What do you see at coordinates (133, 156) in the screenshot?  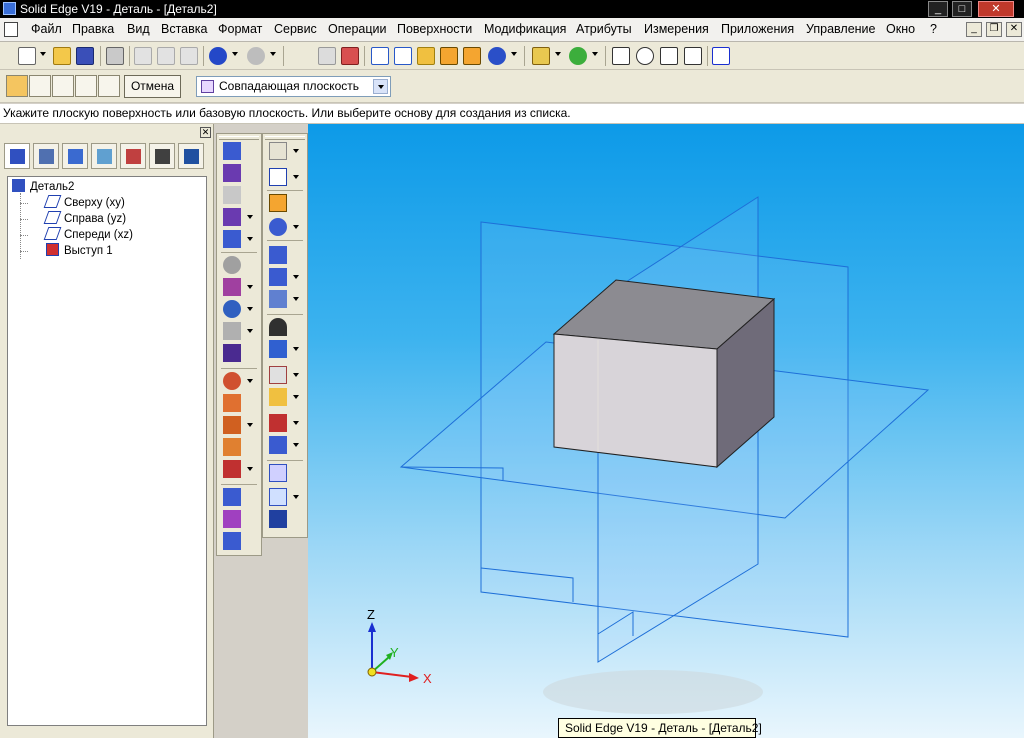 I see `tab-sensors` at bounding box center [133, 156].